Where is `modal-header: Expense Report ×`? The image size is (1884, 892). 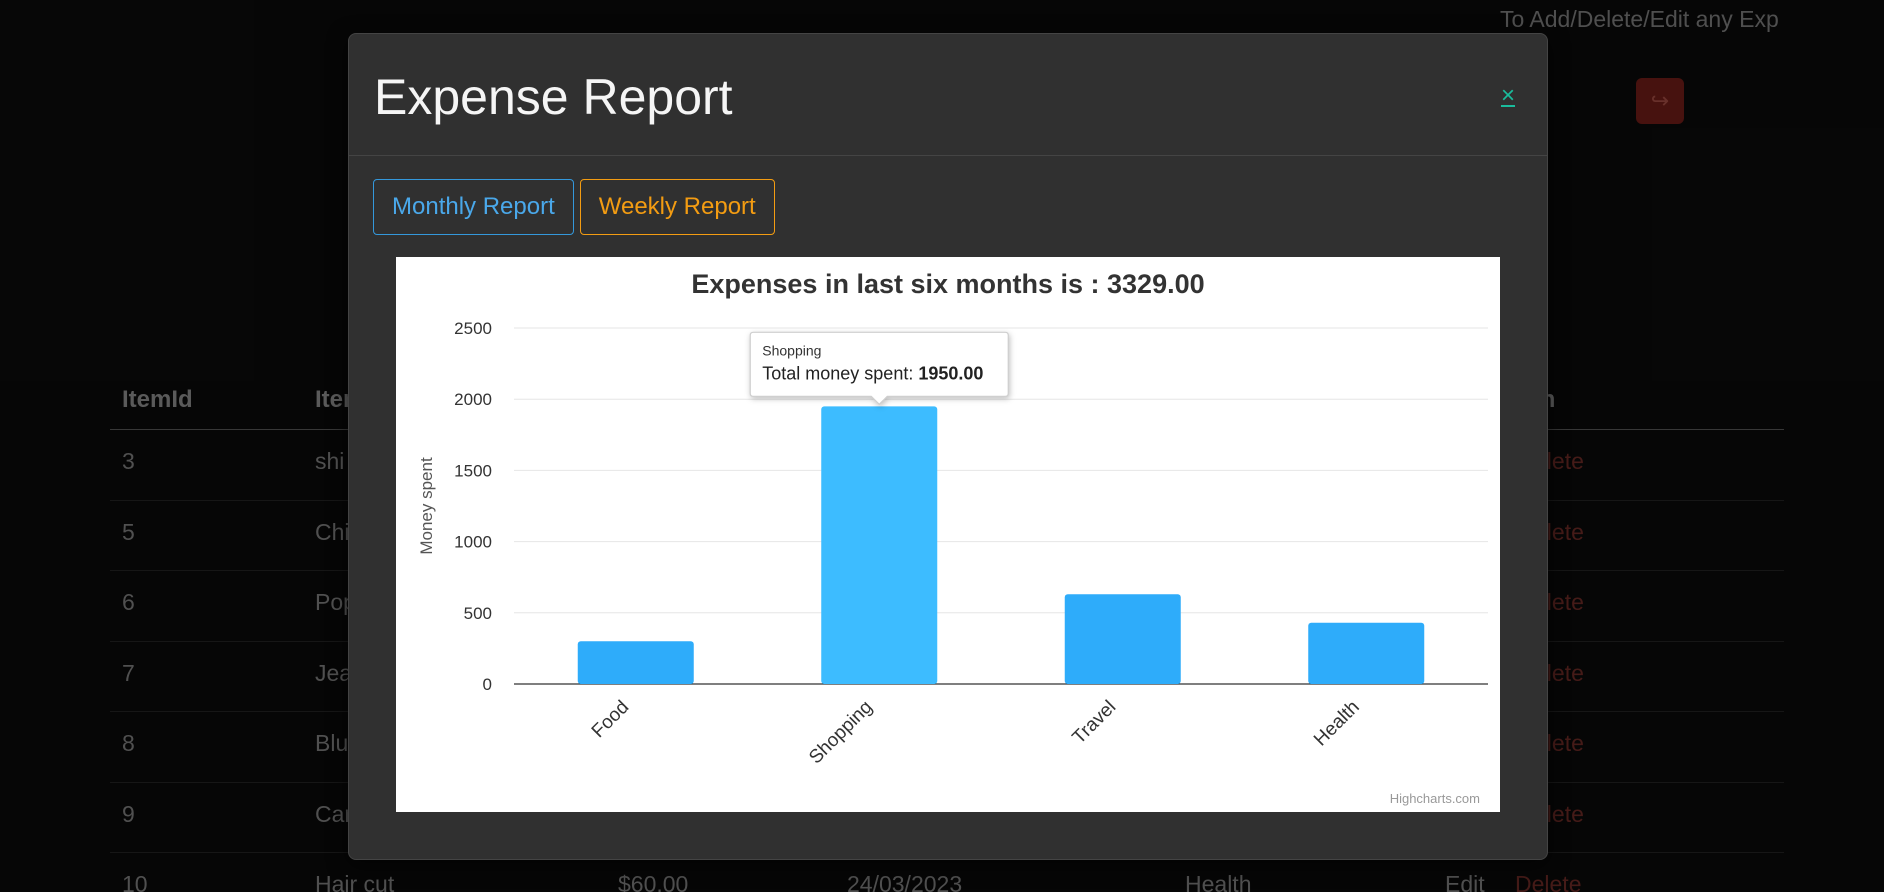 modal-header: Expense Report × is located at coordinates (948, 95).